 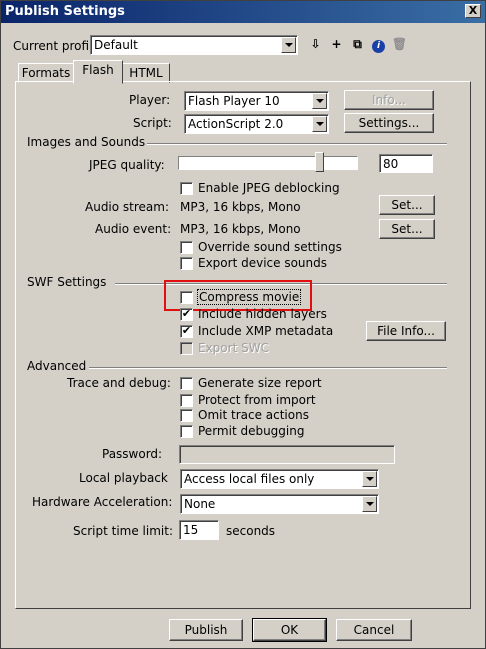 What do you see at coordinates (186, 415) in the screenshot?
I see `omit-trace-checkbox` at bounding box center [186, 415].